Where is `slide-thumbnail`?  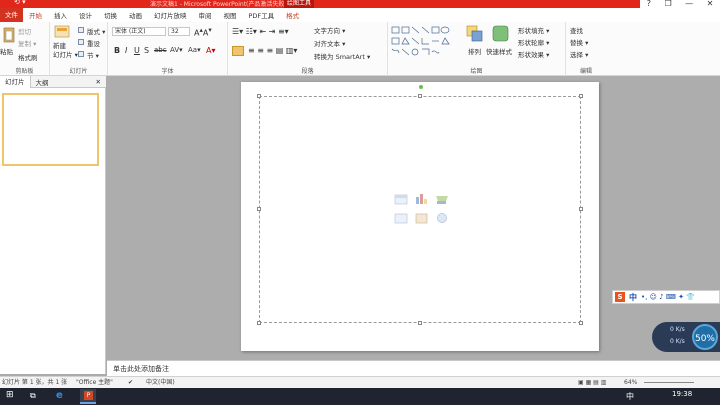 slide-thumbnail is located at coordinates (50, 129).